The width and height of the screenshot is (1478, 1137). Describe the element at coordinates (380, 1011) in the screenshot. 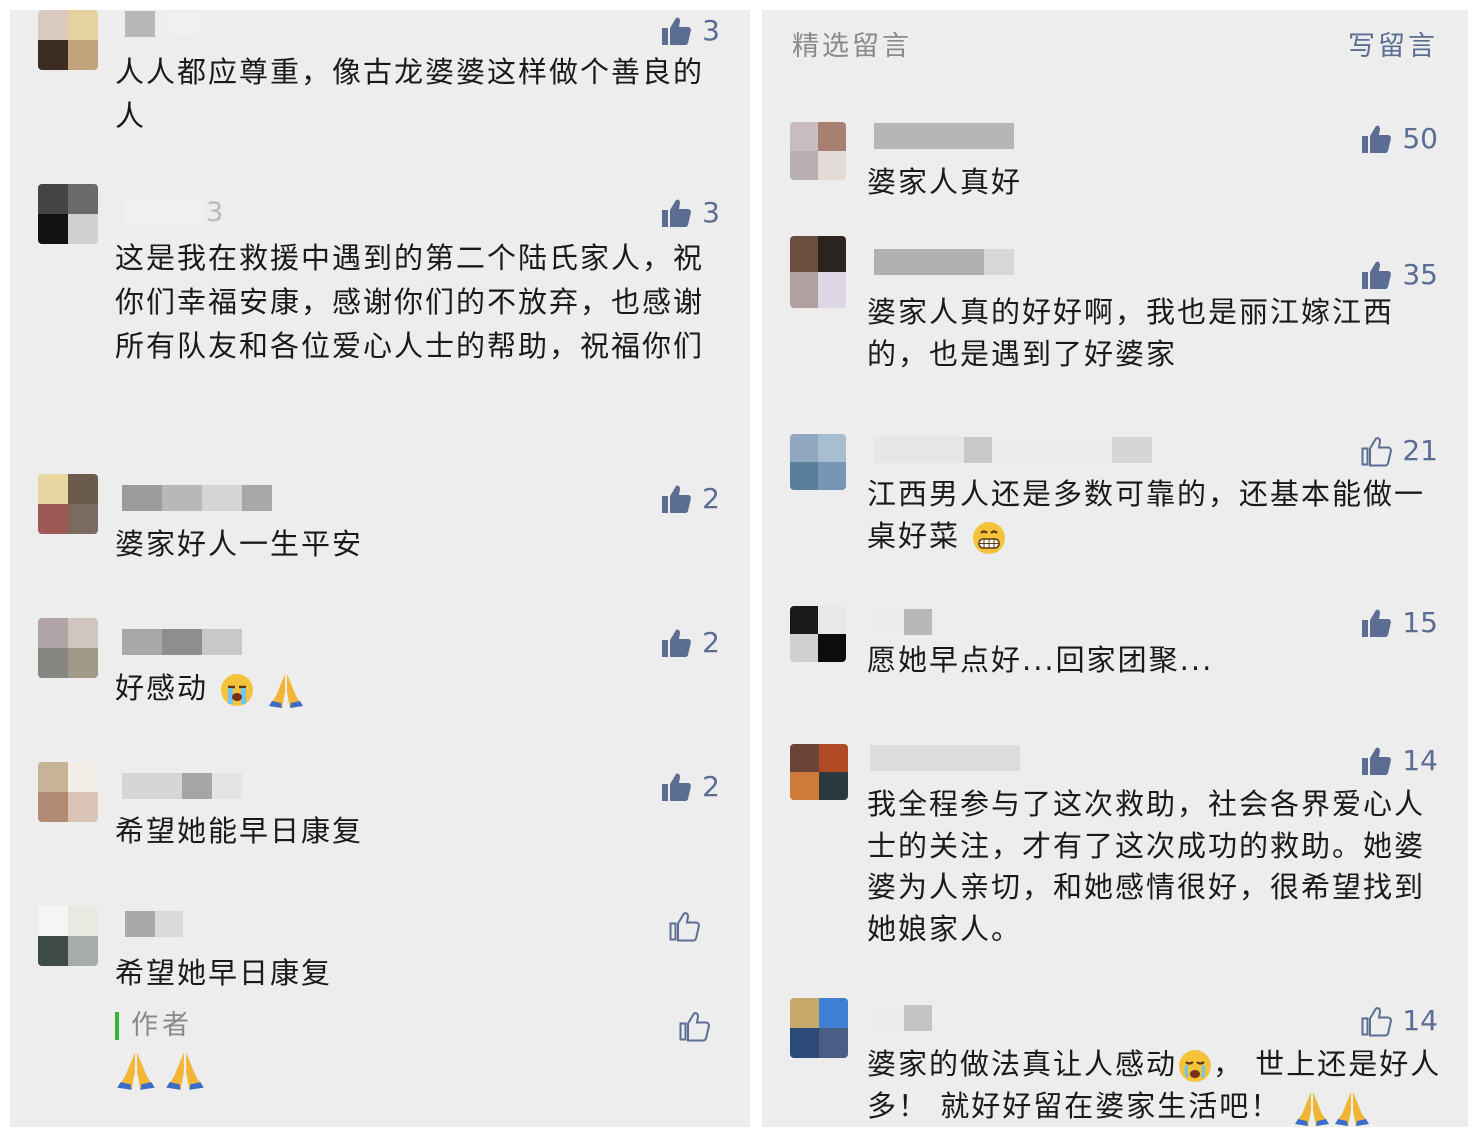

I see `comment-item: 希望她早日康复 作者` at that location.